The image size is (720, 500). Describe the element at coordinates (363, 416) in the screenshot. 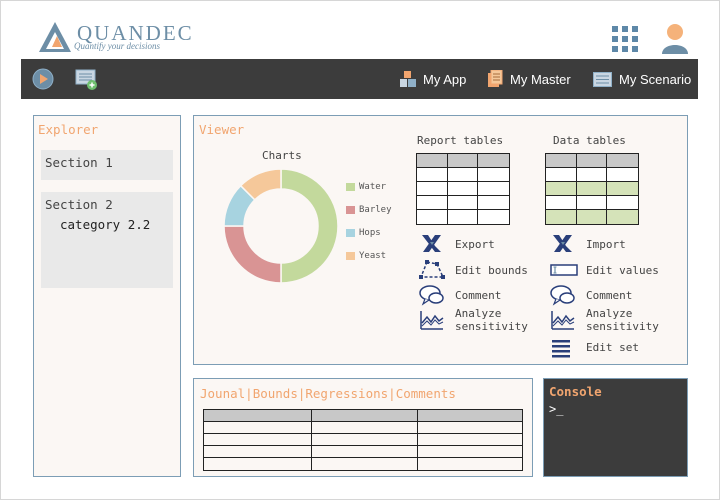

I see `table-header-row` at that location.